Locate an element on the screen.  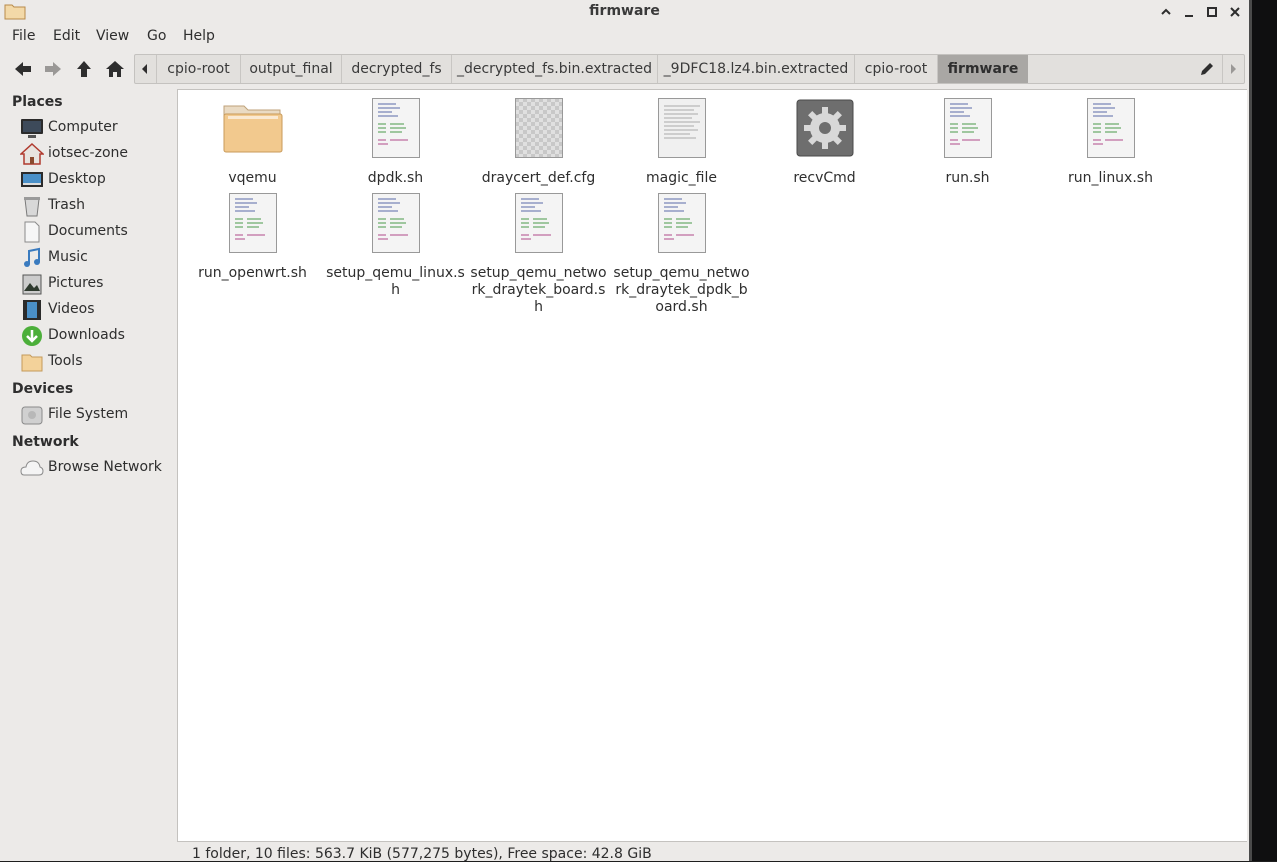
sidebar-item-file-system: File System is located at coordinates (95, 415).